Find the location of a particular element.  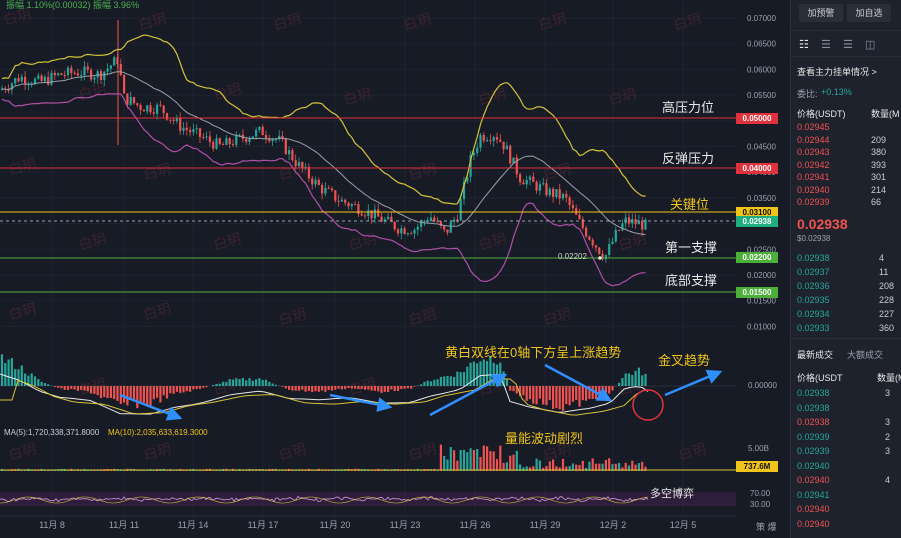

layout-icon: ☷ is located at coordinates (804, 44).